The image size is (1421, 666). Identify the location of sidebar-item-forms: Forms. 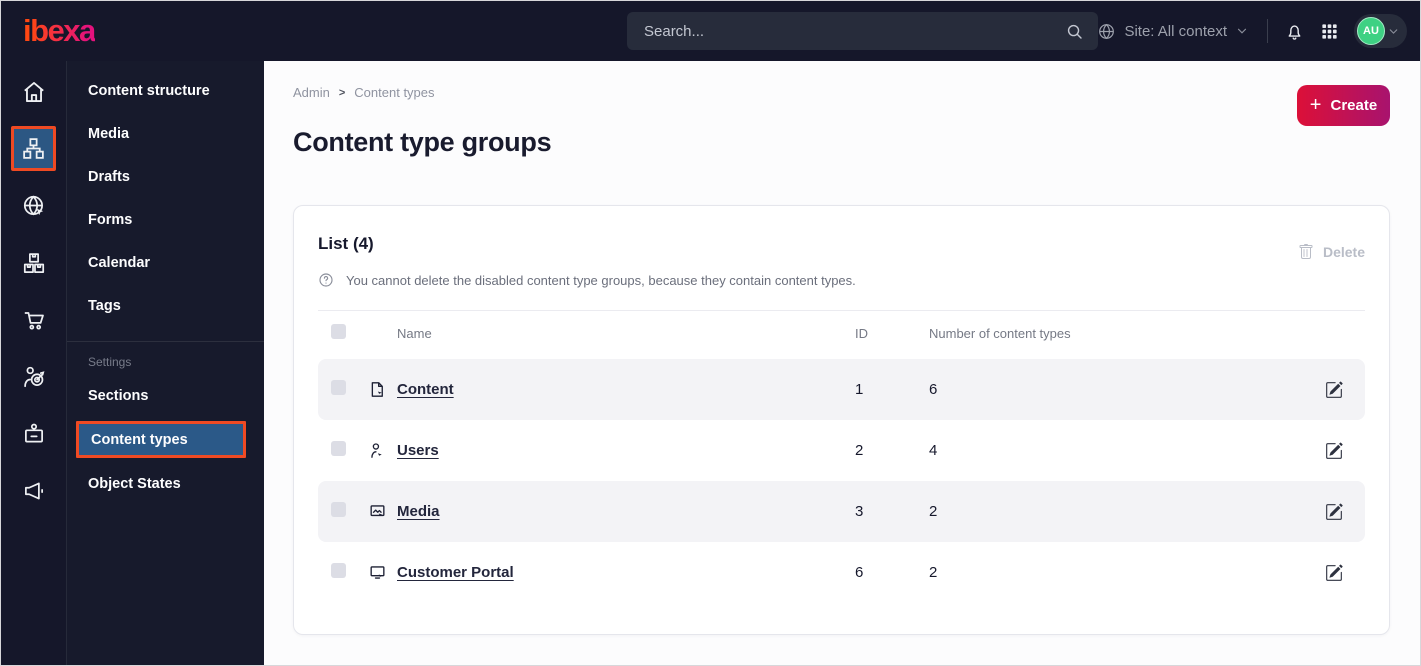
(165, 219).